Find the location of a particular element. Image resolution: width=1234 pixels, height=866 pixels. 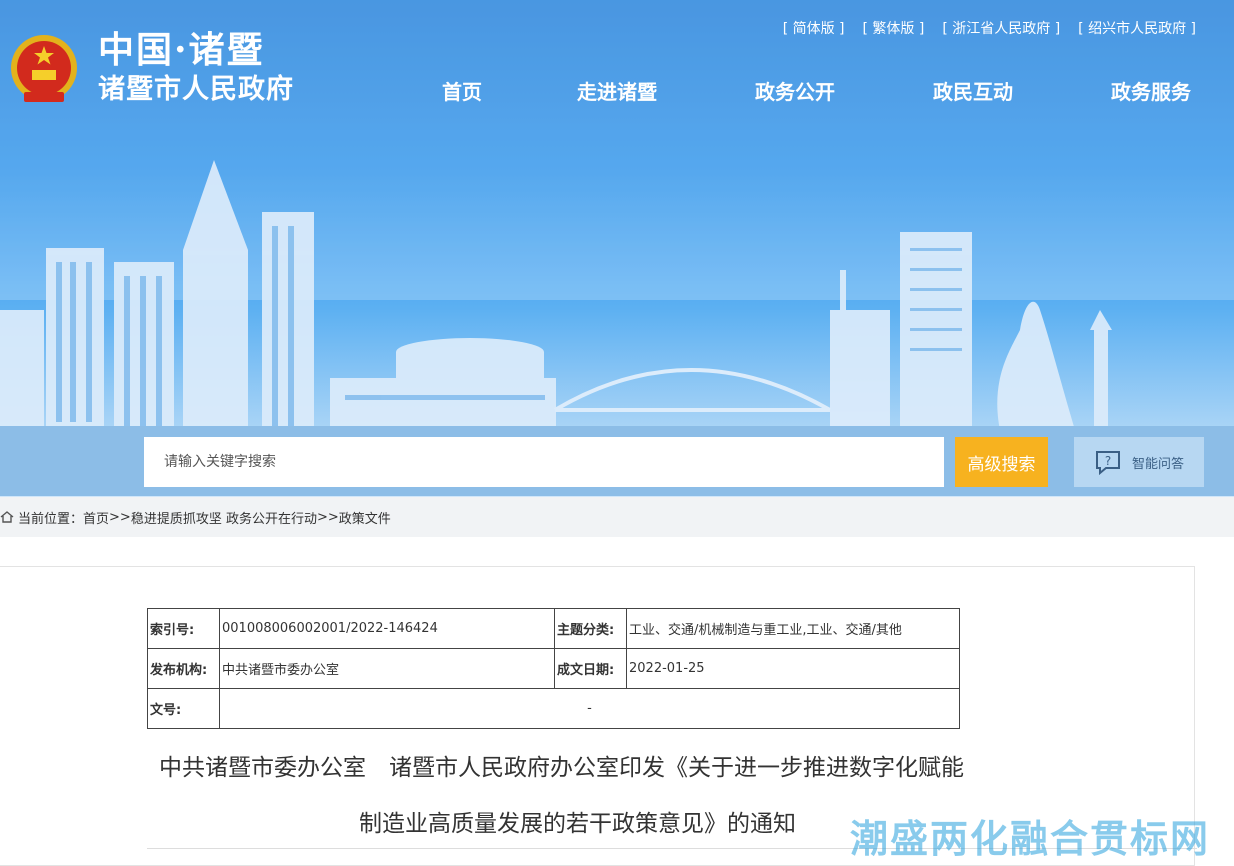

nav-interaction: 政民互动 is located at coordinates (1022, 90).